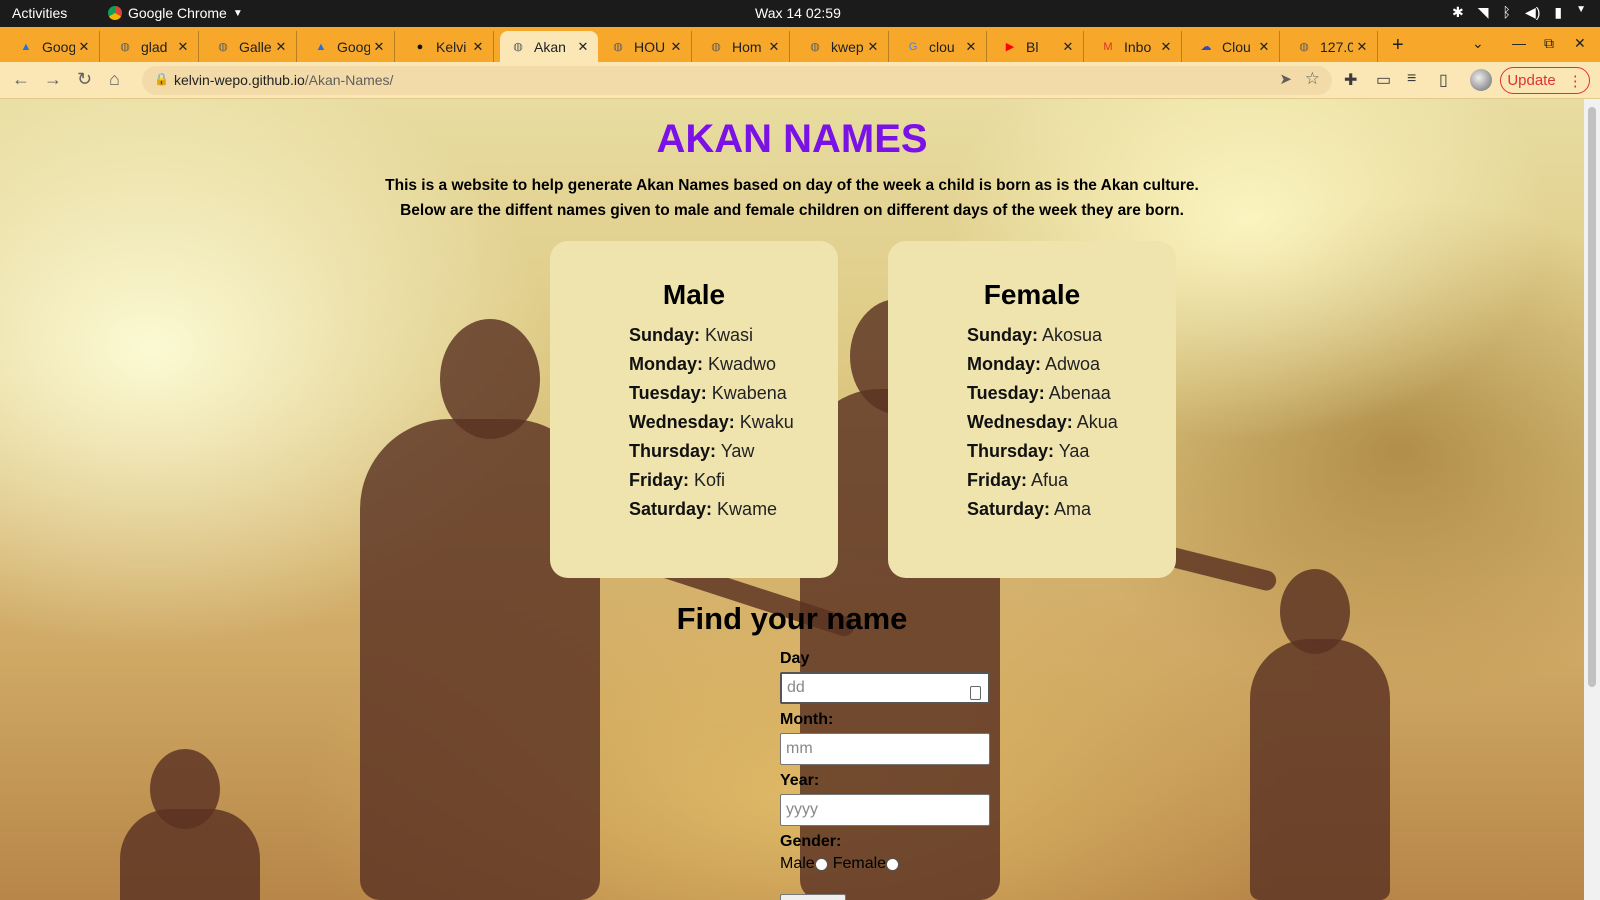  Describe the element at coordinates (1032, 46) in the screenshot. I see `tab-title: Bl` at that location.